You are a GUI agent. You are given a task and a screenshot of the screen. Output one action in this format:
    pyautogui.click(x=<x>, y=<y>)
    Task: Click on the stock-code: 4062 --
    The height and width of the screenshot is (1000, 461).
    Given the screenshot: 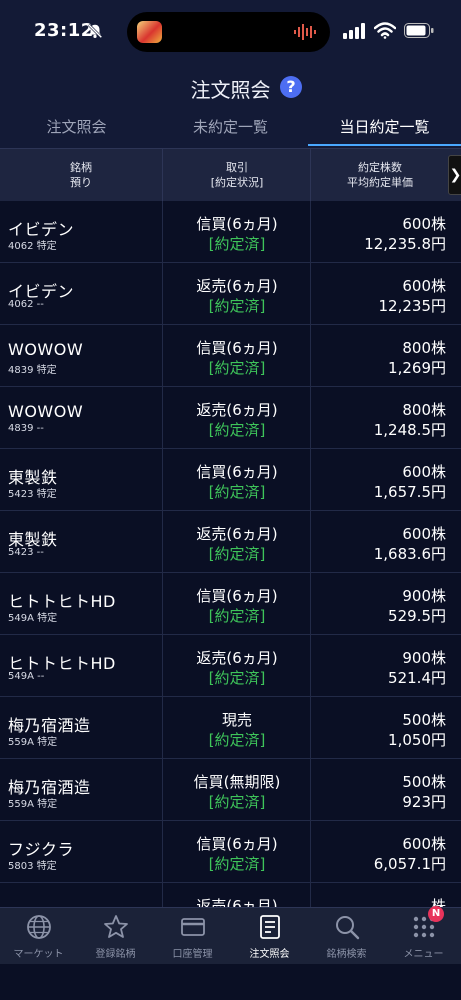 What is the action you would take?
    pyautogui.click(x=26, y=304)
    